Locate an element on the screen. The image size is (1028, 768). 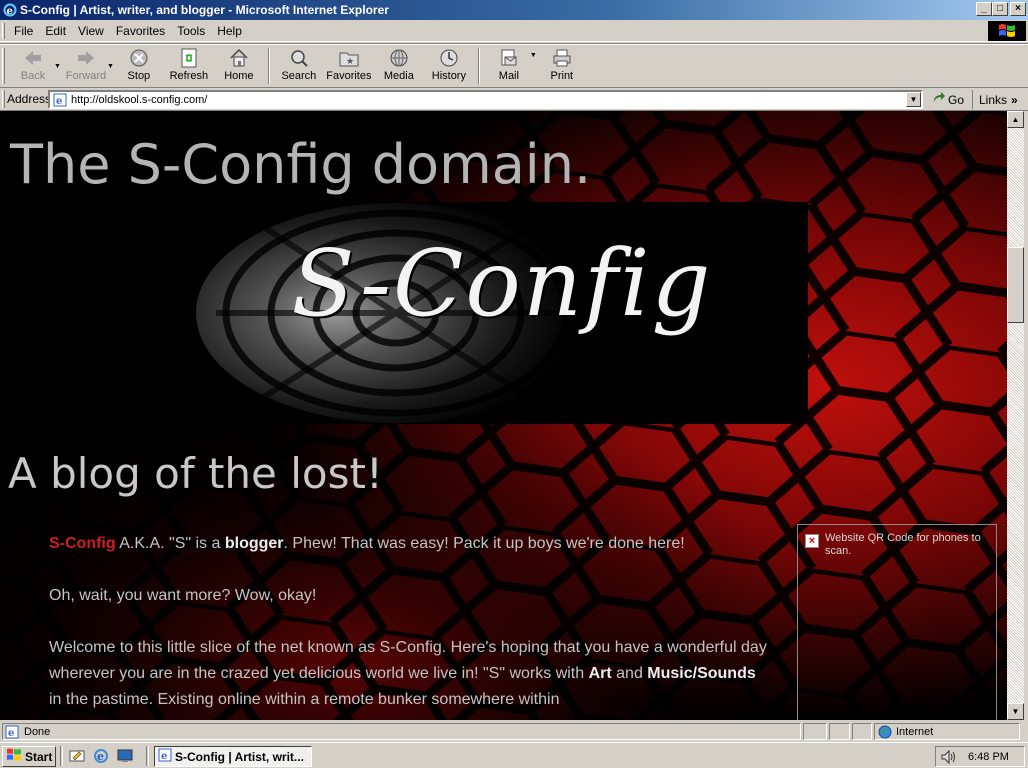
favorites-folder-icon: ★ is located at coordinates (349, 58).